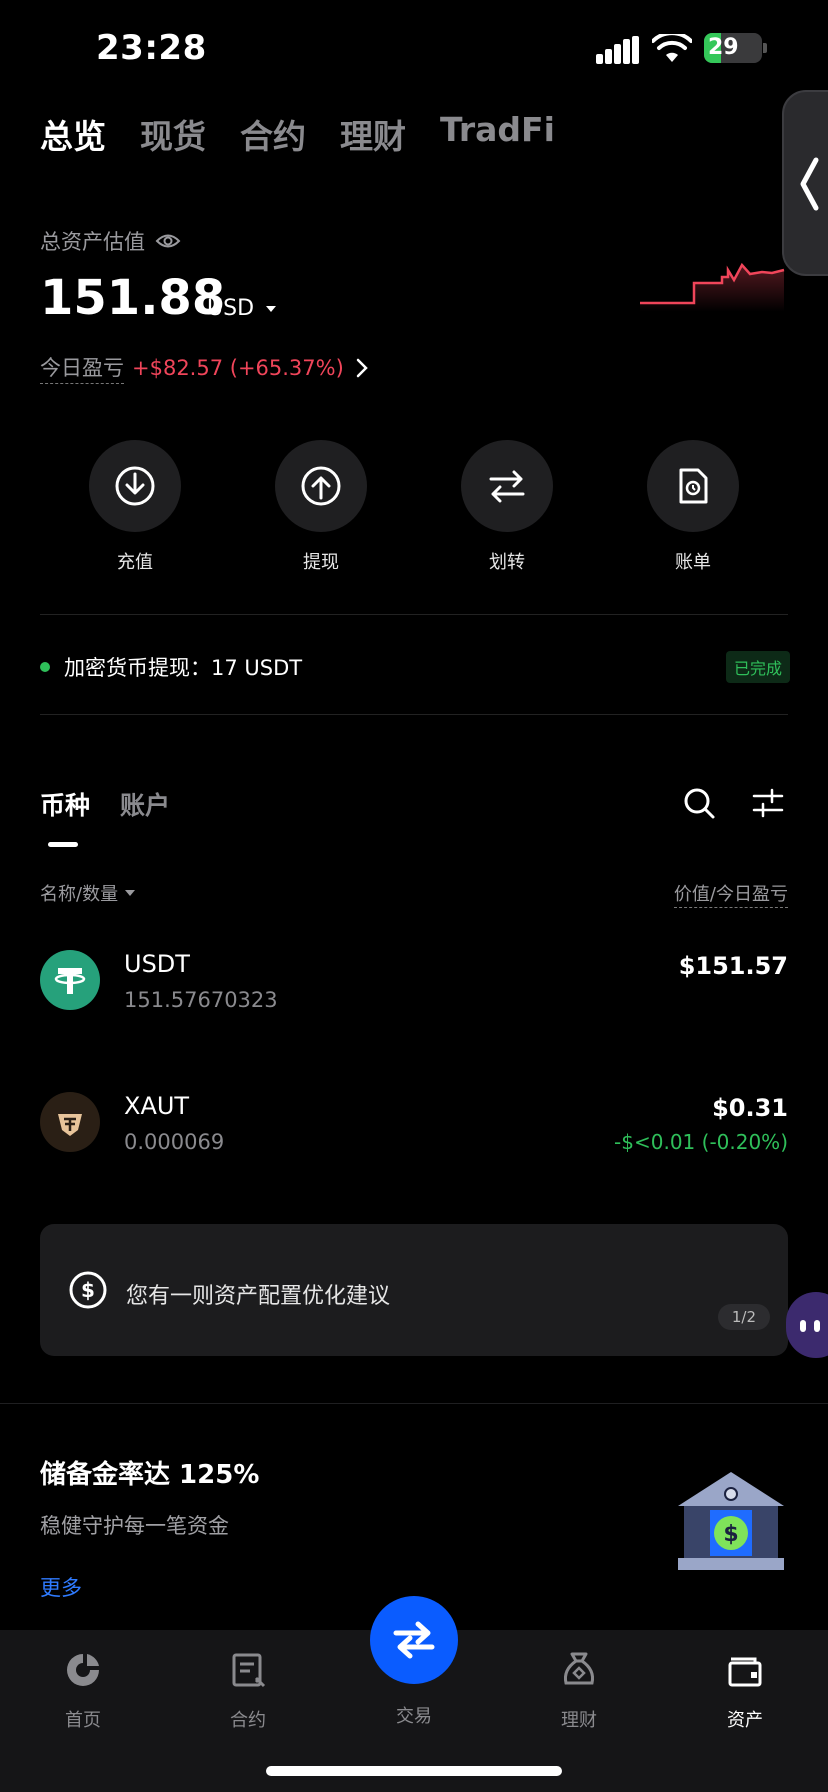 Image resolution: width=828 pixels, height=1792 pixels. Describe the element at coordinates (83, 1691) in the screenshot. I see `nav-home: 首页` at that location.